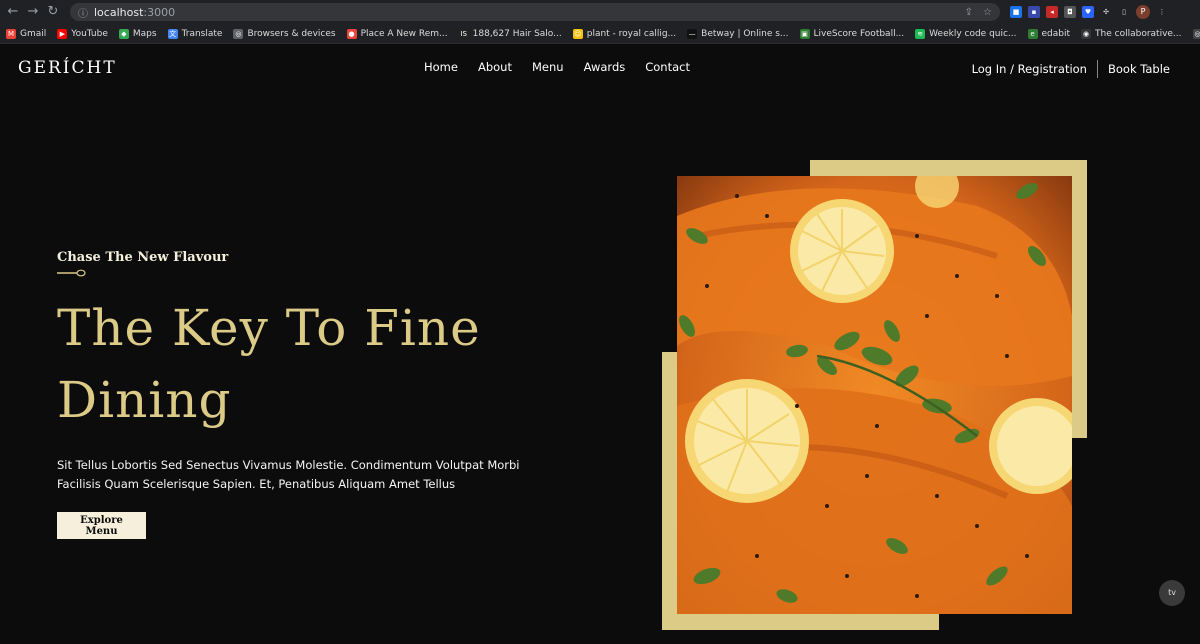 This screenshot has height=644, width=1200. What do you see at coordinates (605, 67) in the screenshot?
I see `nav-awards: Awards` at bounding box center [605, 67].